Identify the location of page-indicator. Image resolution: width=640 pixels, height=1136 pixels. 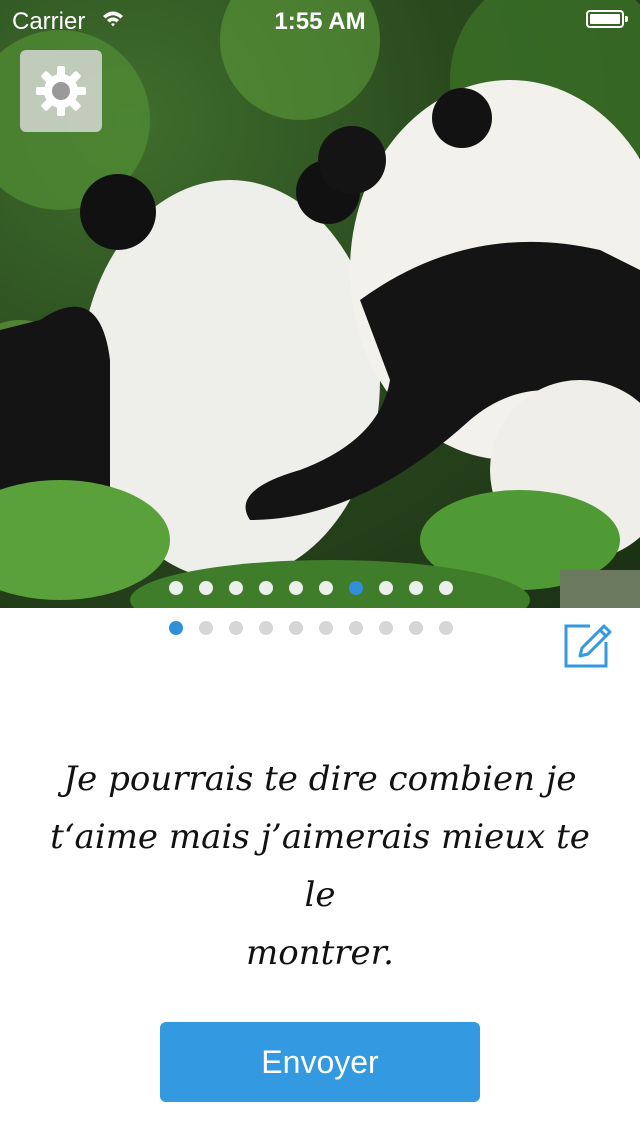
(311, 628).